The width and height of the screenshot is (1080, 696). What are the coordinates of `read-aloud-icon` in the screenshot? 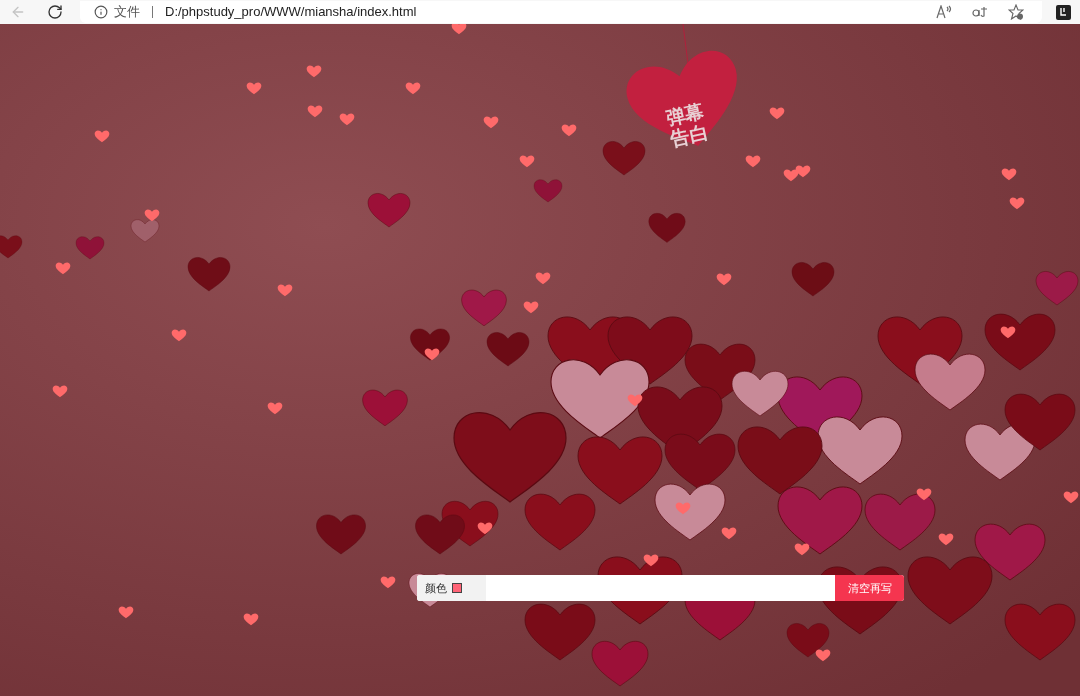 It's located at (944, 12).